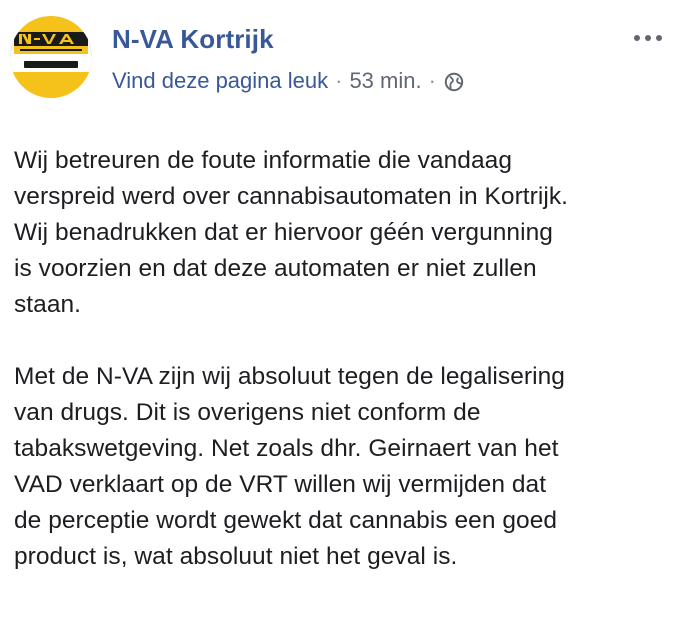 The image size is (688, 638). I want to click on more-options-icon, so click(648, 38).